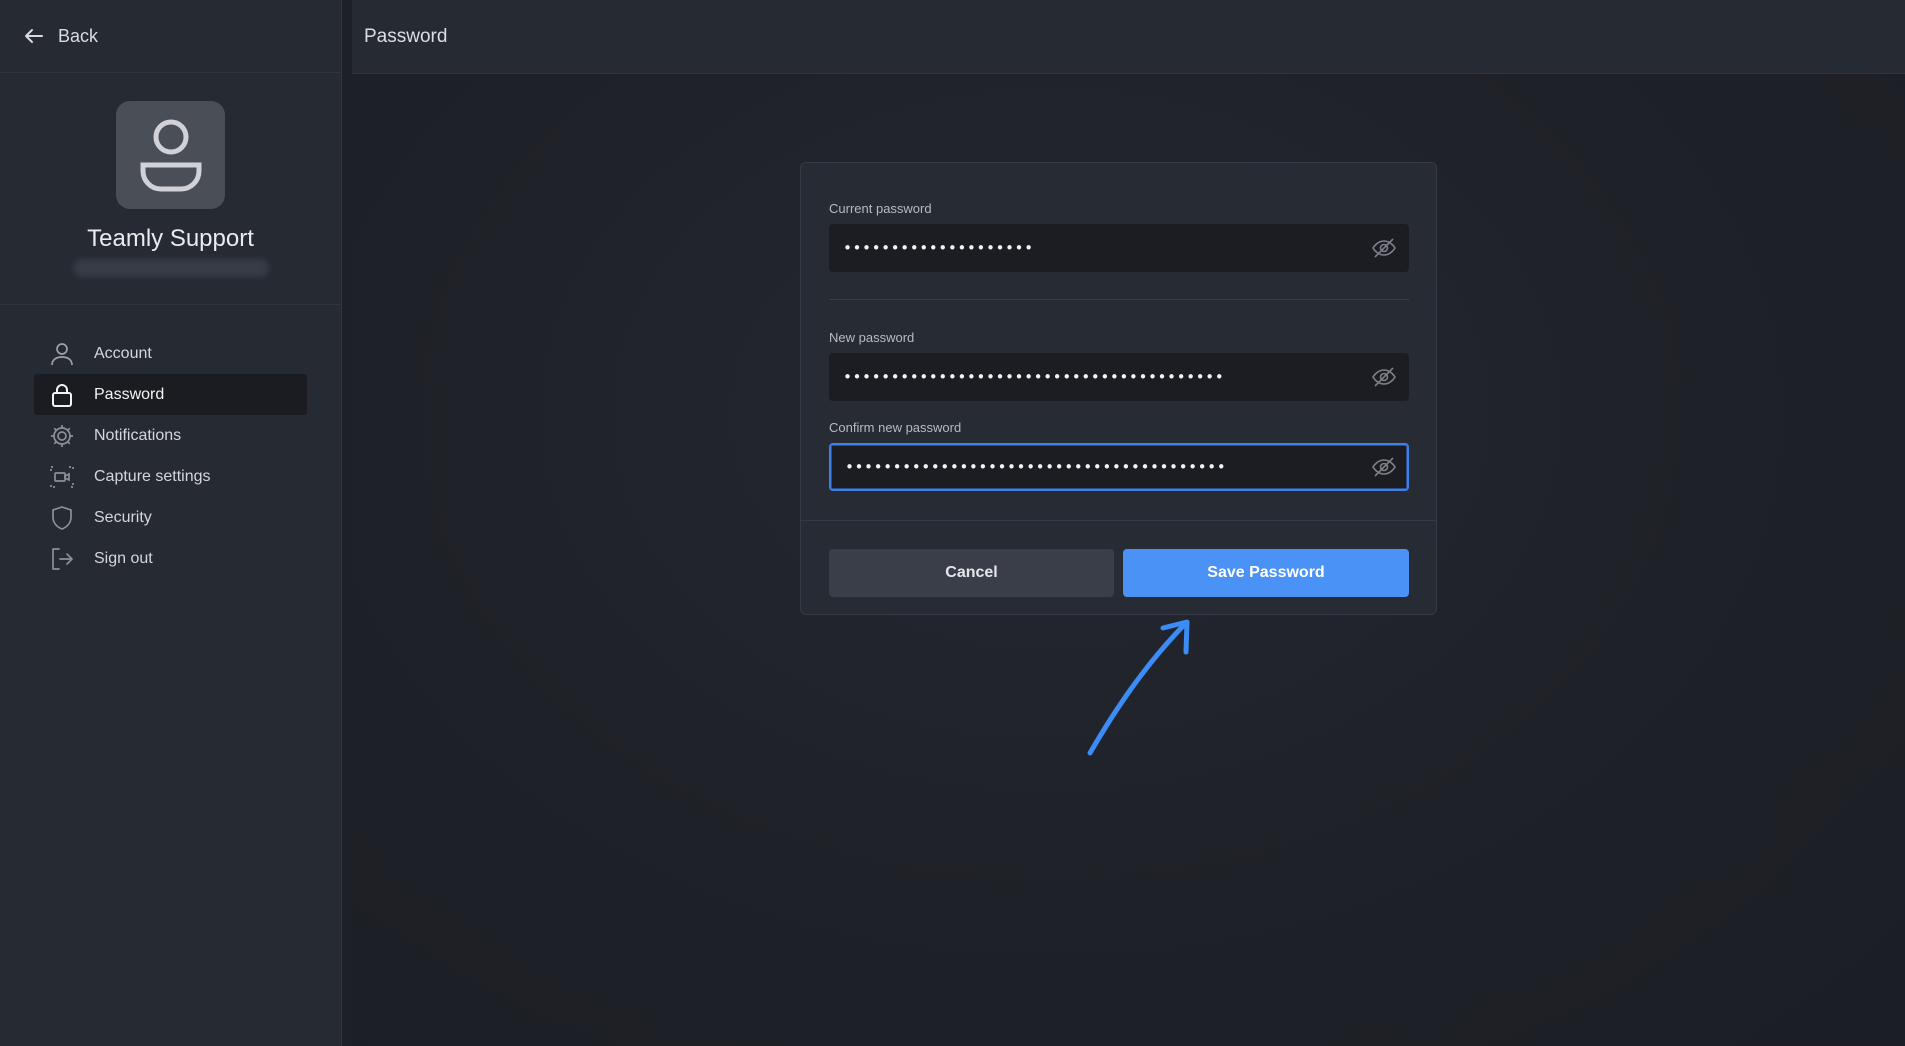 The image size is (1905, 1046). Describe the element at coordinates (62, 436) in the screenshot. I see `gear-icon` at that location.